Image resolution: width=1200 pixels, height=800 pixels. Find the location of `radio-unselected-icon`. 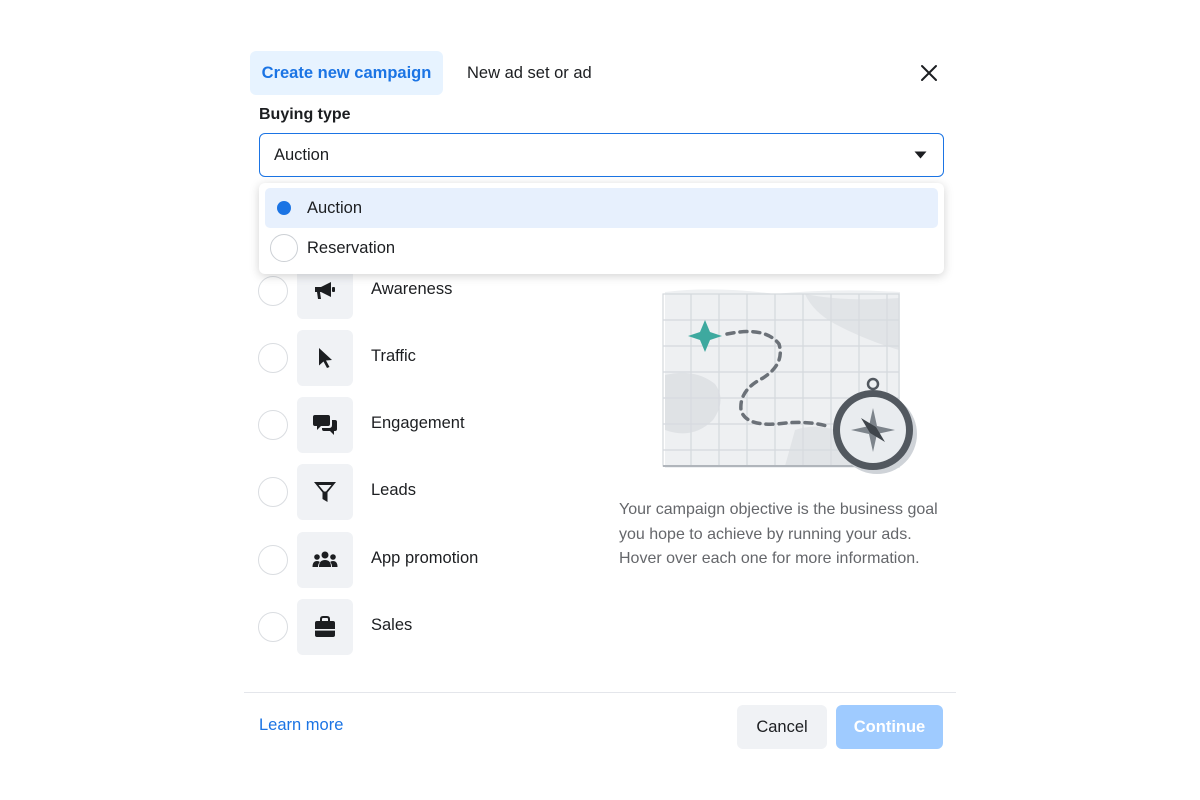

radio-unselected-icon is located at coordinates (284, 248).